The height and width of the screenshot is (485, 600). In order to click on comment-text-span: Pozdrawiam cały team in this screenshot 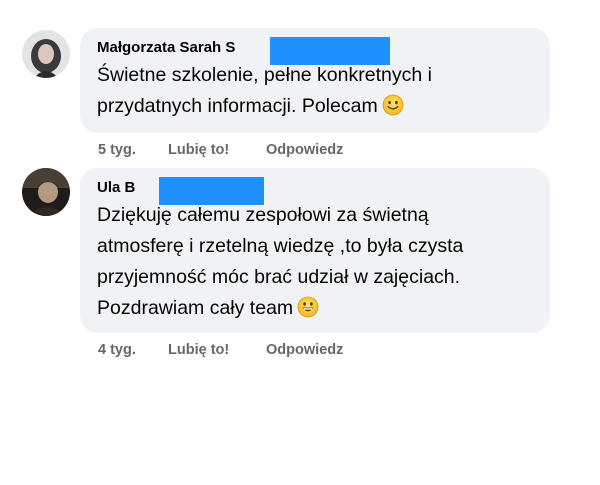, I will do `click(195, 308)`.